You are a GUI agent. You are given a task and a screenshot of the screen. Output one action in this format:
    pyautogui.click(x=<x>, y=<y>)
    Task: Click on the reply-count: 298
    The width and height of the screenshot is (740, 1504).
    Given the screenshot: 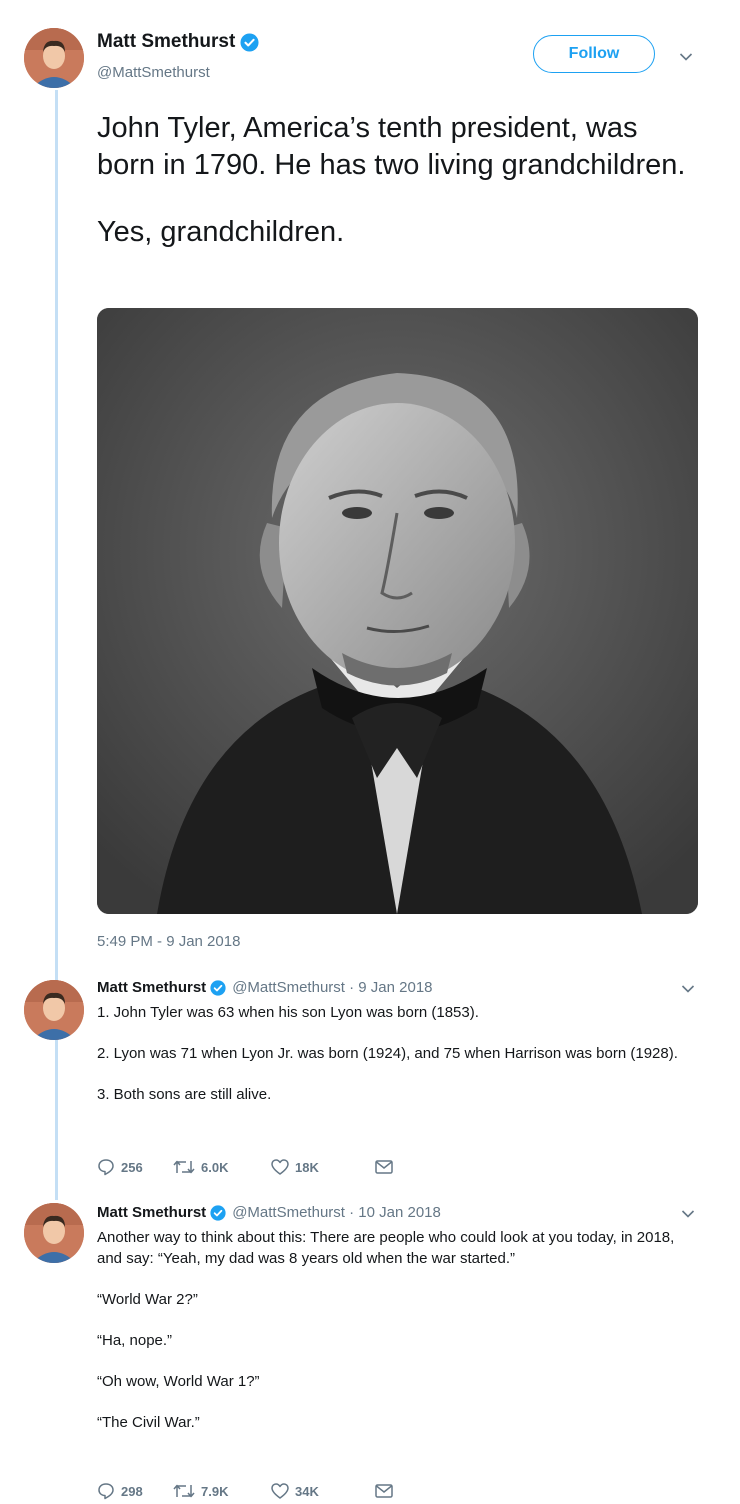 What is the action you would take?
    pyautogui.click(x=132, y=1491)
    